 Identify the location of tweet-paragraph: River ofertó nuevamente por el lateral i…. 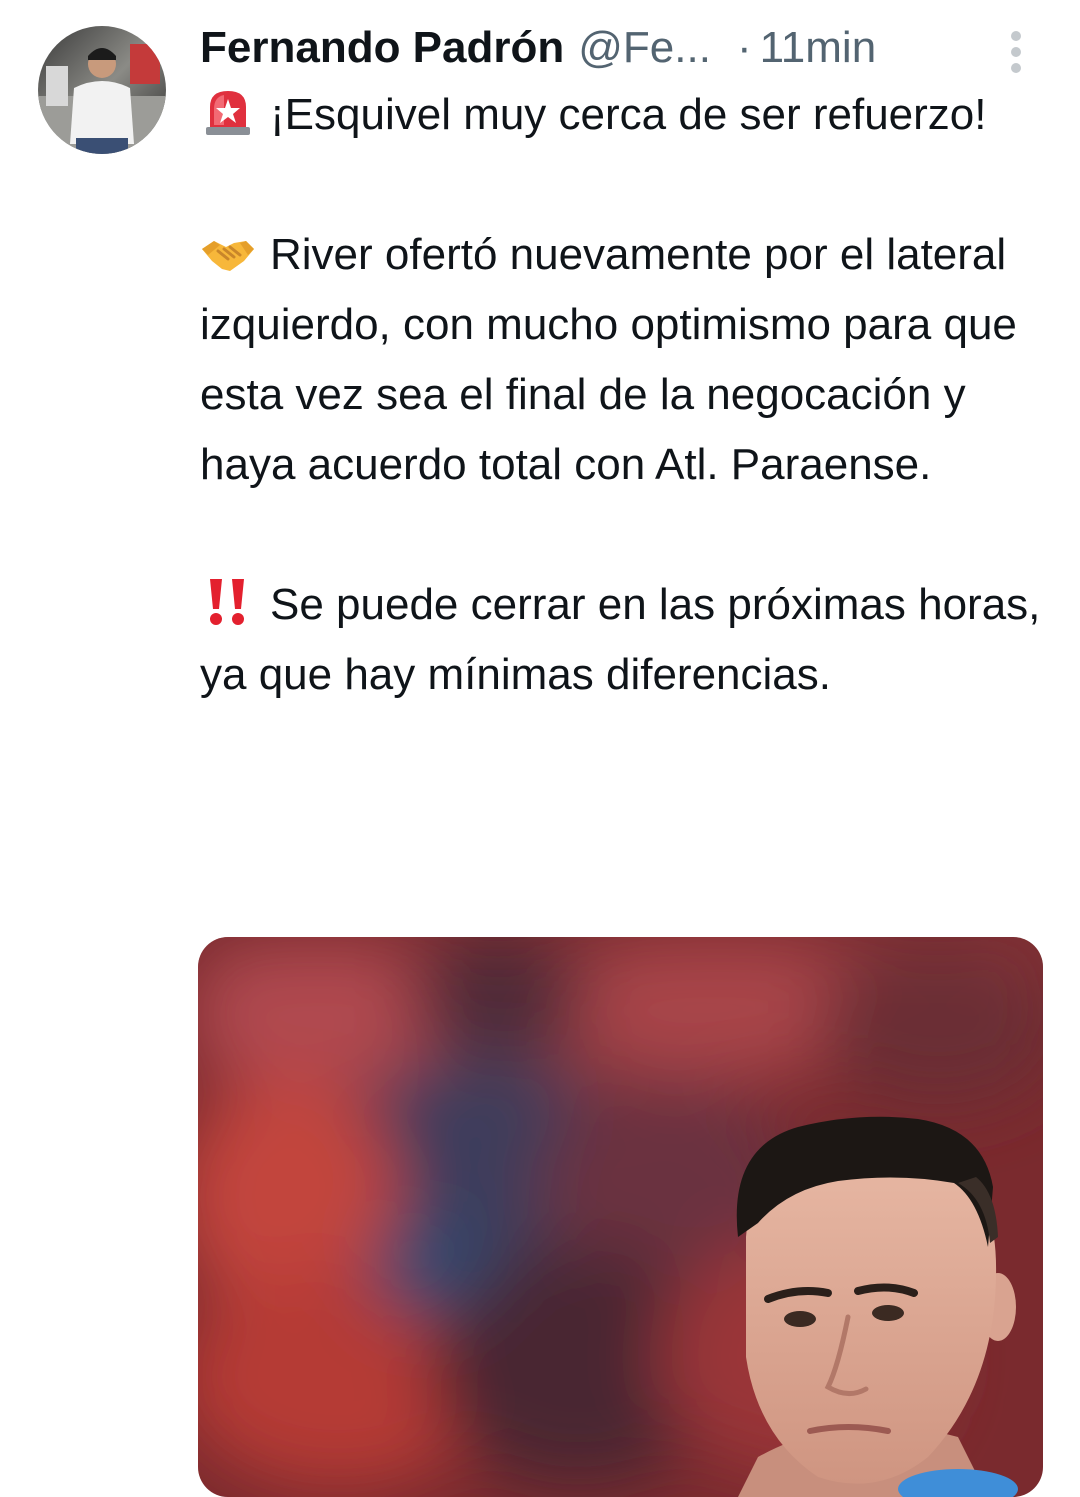
(625, 360).